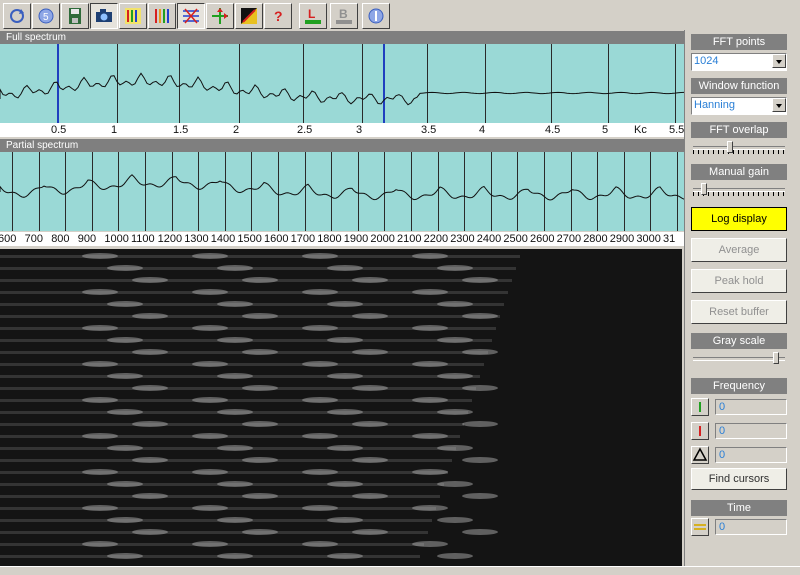 Image resolution: width=800 pixels, height=575 pixels. What do you see at coordinates (739, 351) in the screenshot?
I see `gray-scale-group: Gray scale` at bounding box center [739, 351].